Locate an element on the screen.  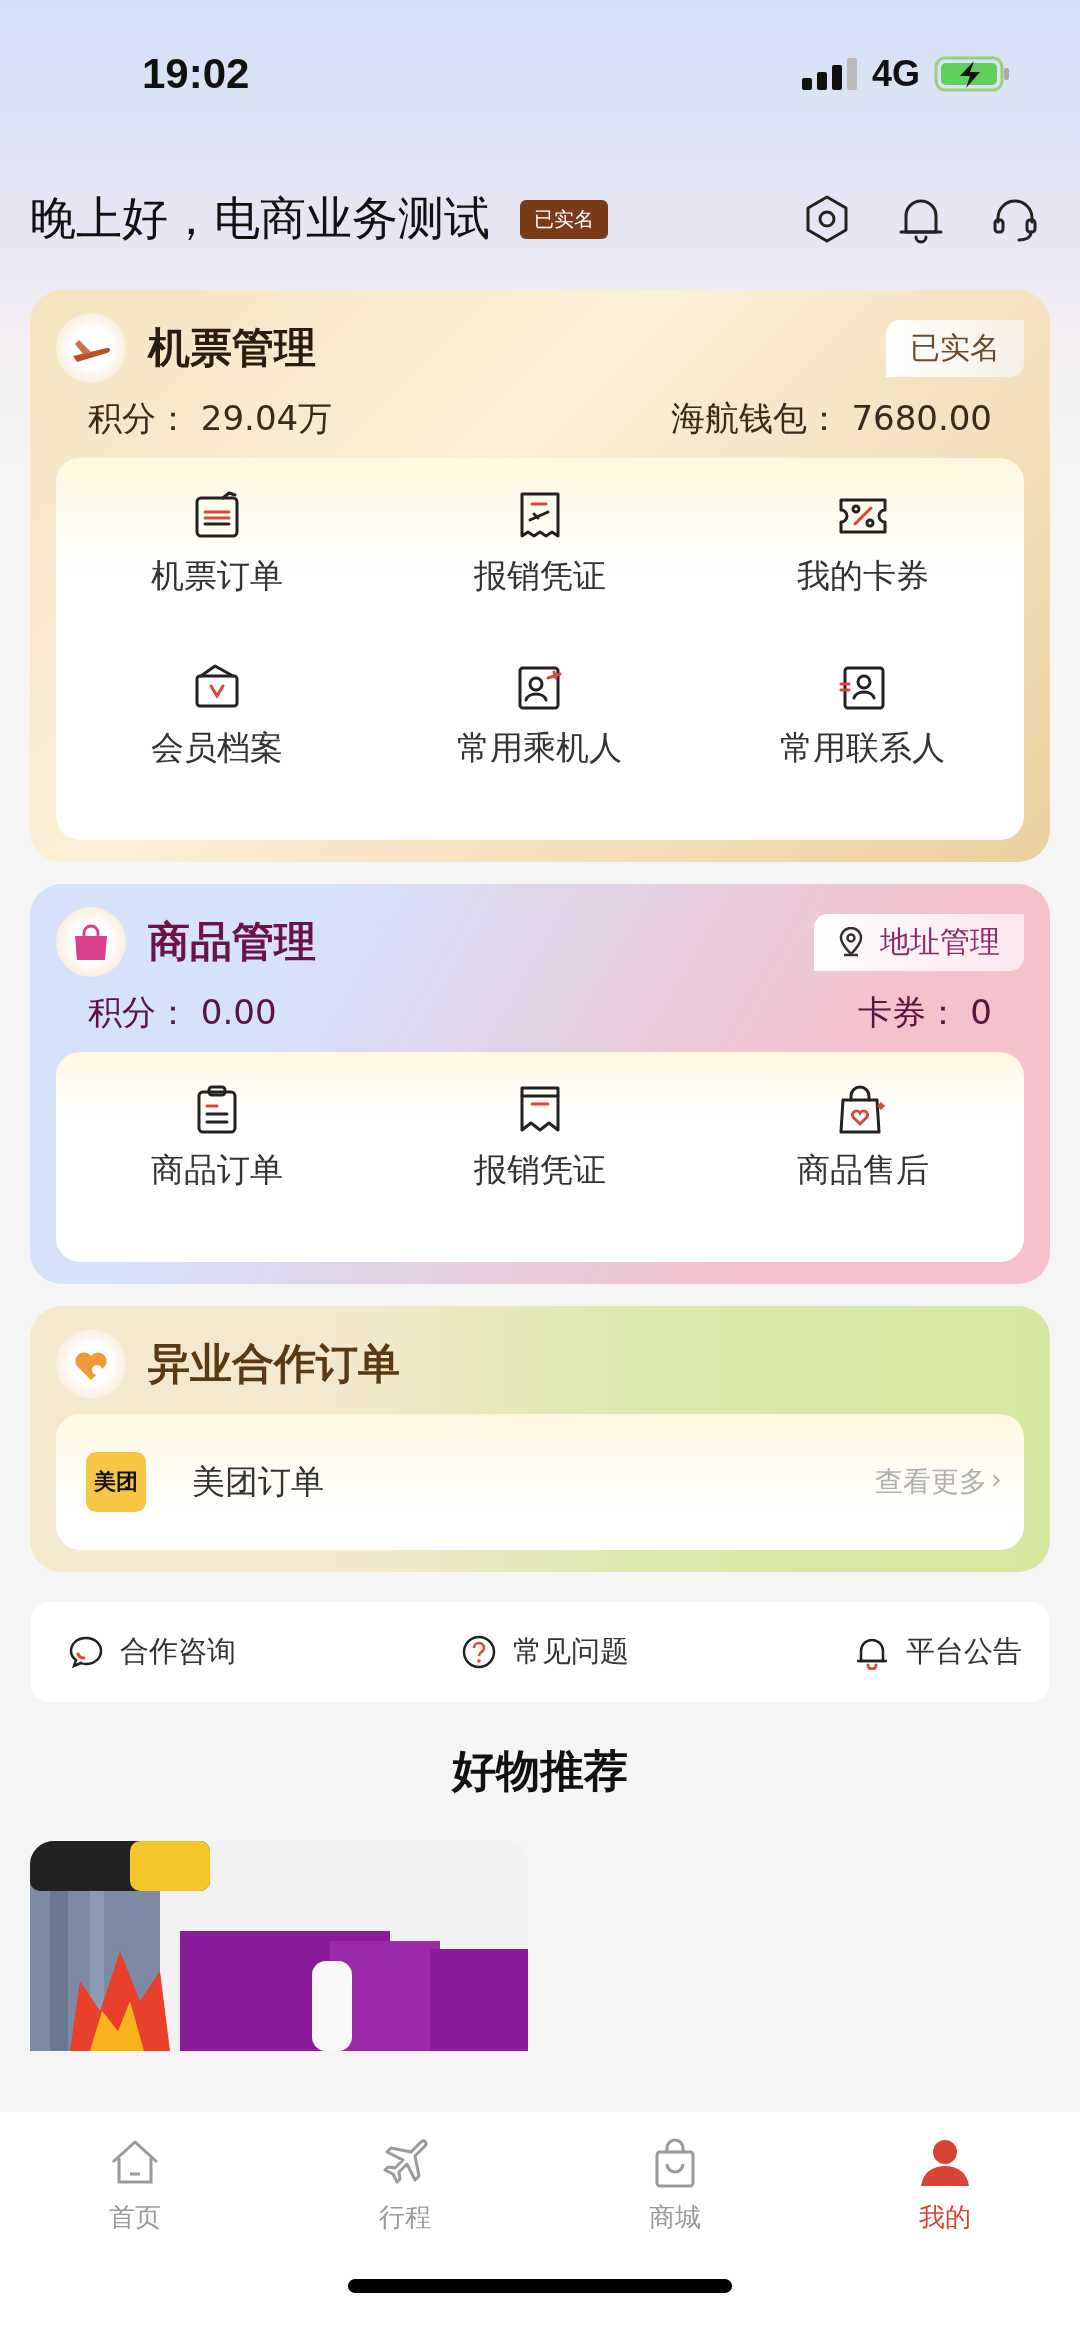
menu-item: 机票订单 is located at coordinates (217, 572).